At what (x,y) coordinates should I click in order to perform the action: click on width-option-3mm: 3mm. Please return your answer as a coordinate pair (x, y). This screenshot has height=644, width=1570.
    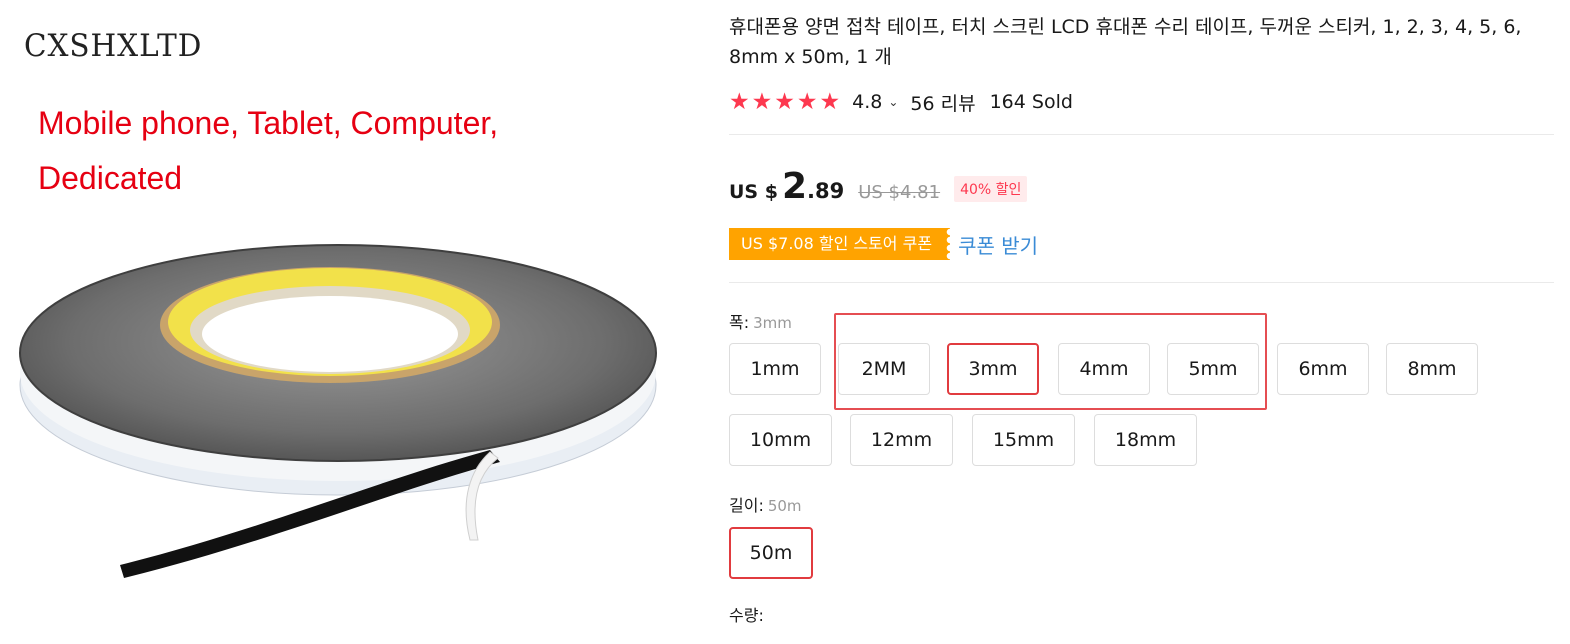
    Looking at the image, I should click on (993, 369).